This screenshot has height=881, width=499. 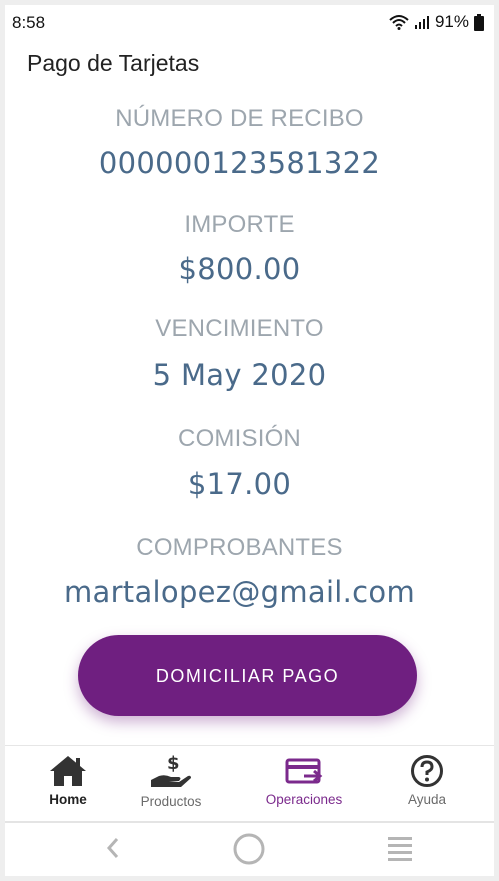 I want to click on home-circle-icon, so click(x=249, y=851).